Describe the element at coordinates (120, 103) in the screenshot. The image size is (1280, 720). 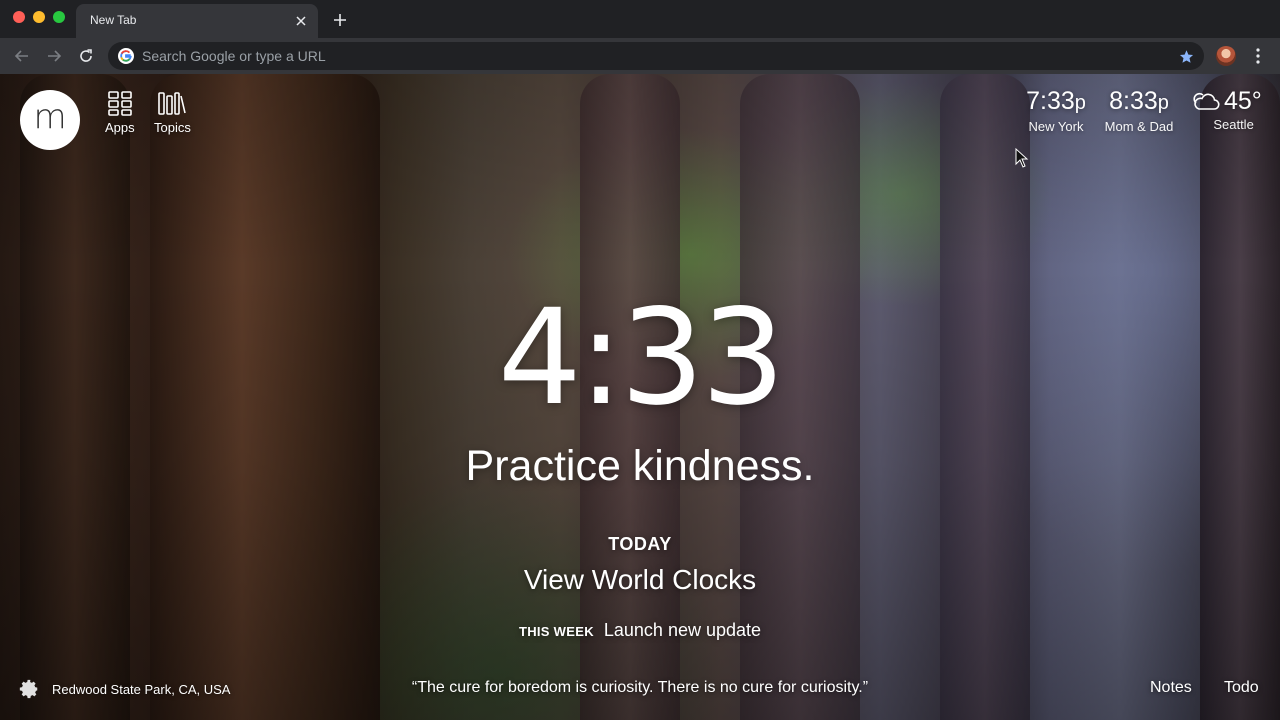
I see `apps-grid-icon` at that location.